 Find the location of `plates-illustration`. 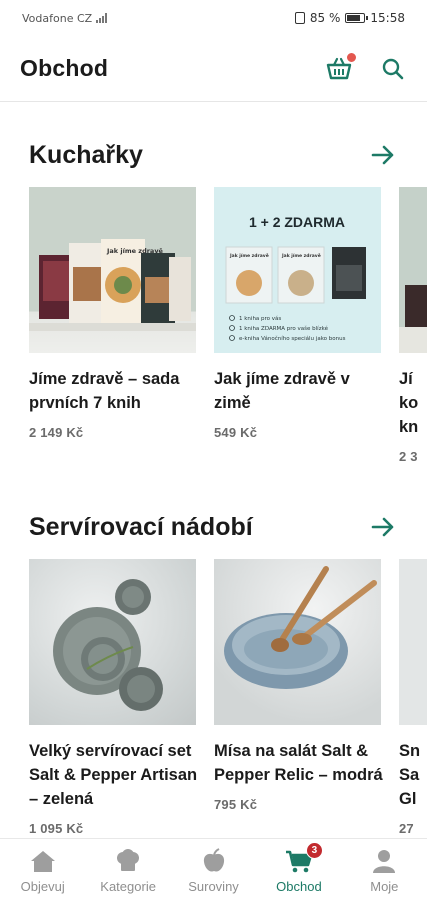

plates-illustration is located at coordinates (108, 645).